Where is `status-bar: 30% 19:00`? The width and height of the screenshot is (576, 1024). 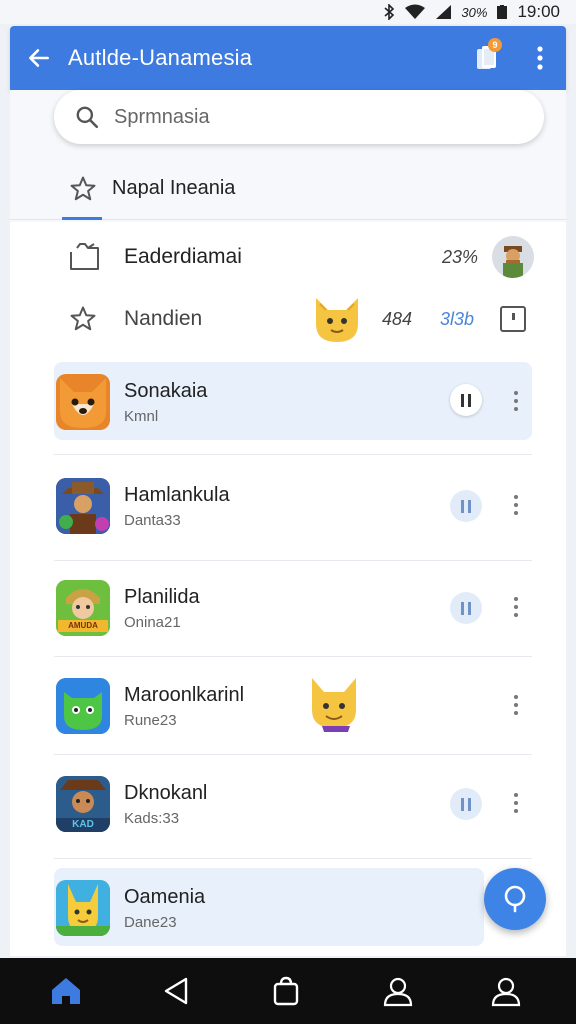 status-bar: 30% 19:00 is located at coordinates (288, 12).